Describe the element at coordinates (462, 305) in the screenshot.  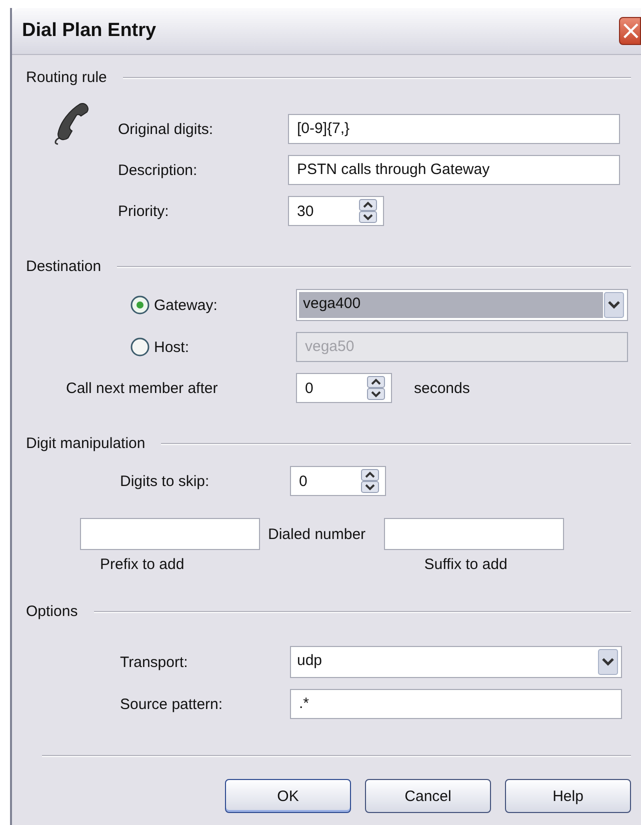
I see `dropdown: vega400` at that location.